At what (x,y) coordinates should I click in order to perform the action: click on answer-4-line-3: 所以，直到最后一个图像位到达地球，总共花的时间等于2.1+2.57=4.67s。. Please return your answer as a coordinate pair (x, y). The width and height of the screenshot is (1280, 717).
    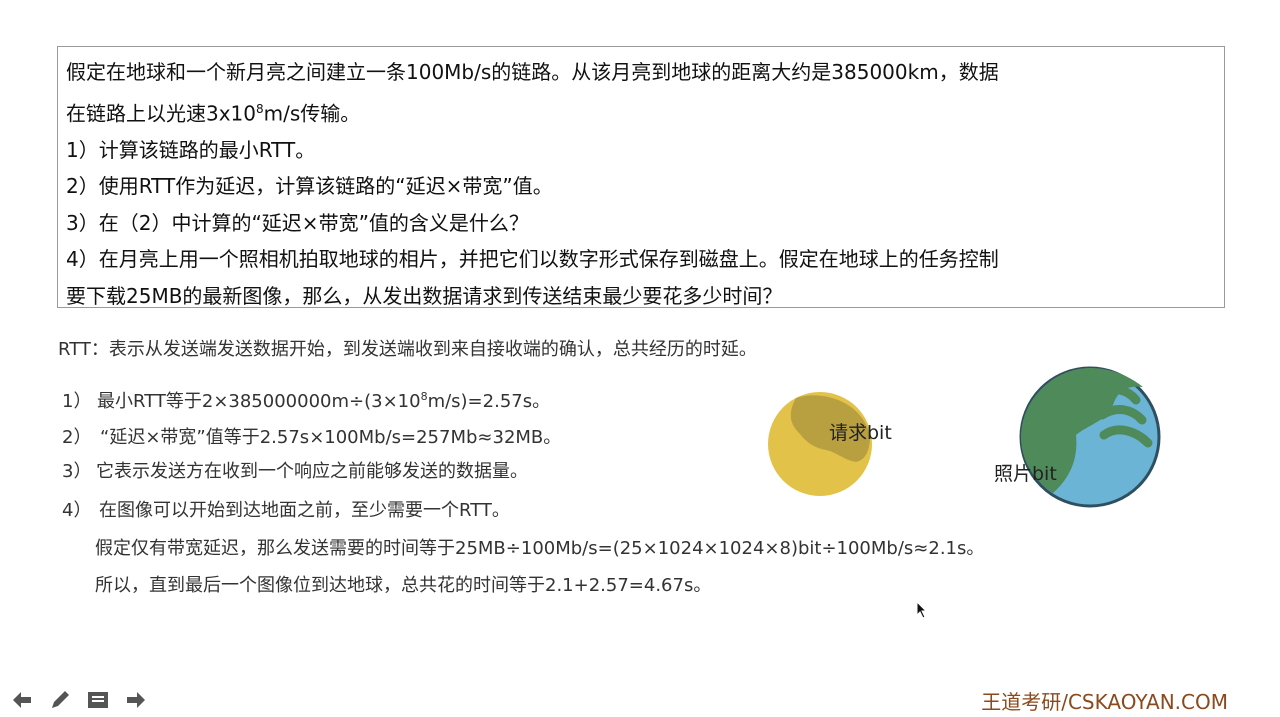
    Looking at the image, I should click on (403, 585).